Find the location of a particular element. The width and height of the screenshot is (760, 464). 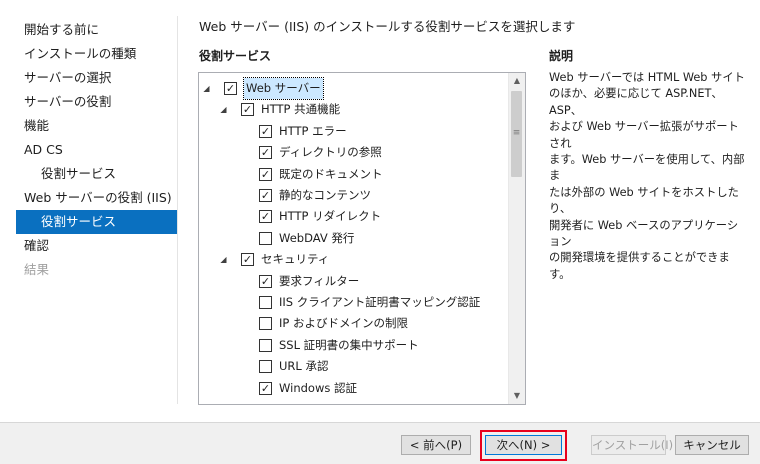

scrollbar-thumb: ≡ is located at coordinates (516, 134).